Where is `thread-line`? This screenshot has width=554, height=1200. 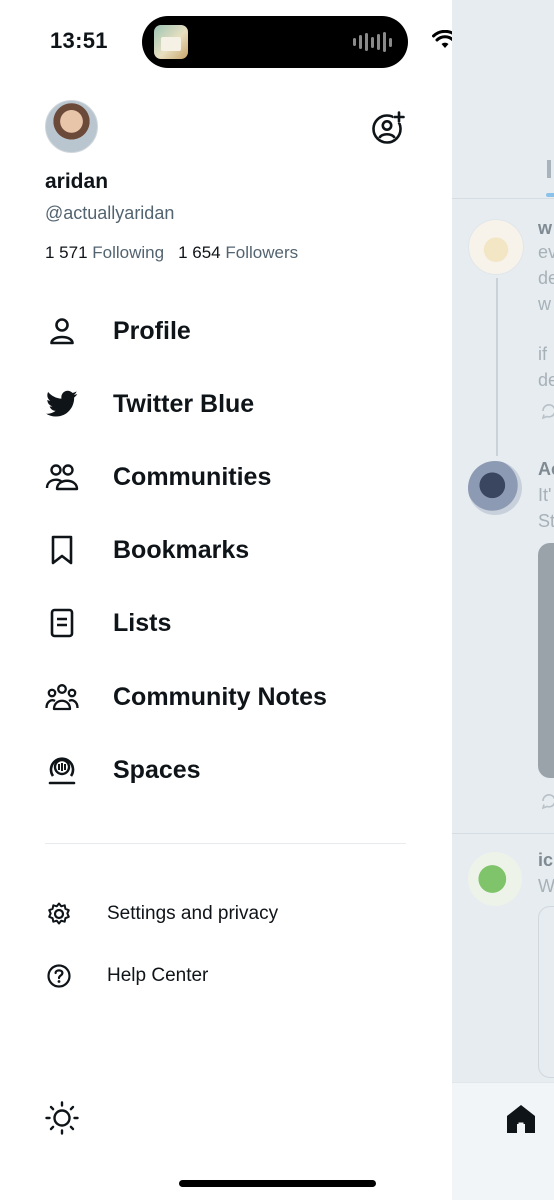
thread-line is located at coordinates (497, 367).